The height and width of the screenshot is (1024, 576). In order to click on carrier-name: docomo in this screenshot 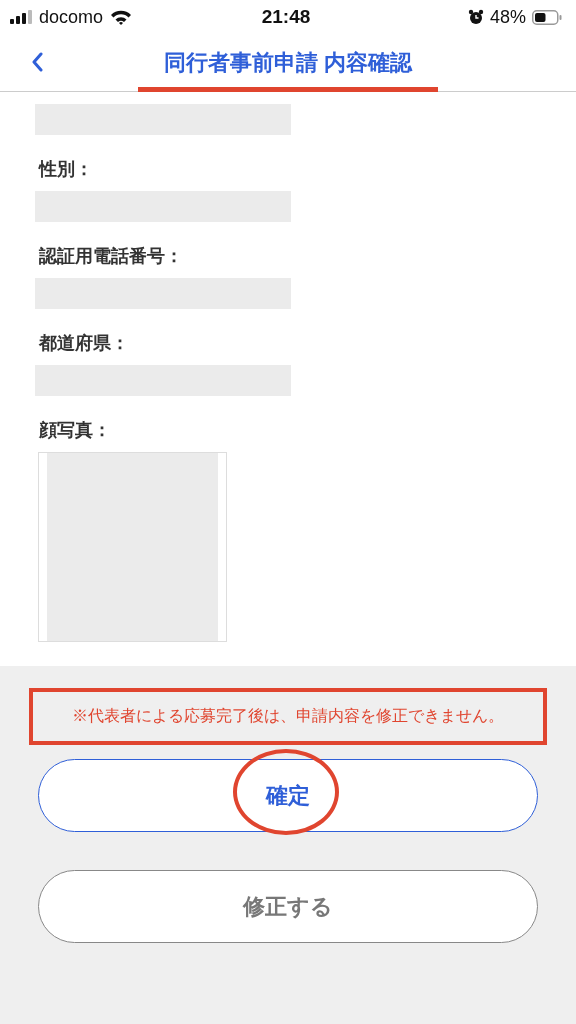, I will do `click(71, 17)`.